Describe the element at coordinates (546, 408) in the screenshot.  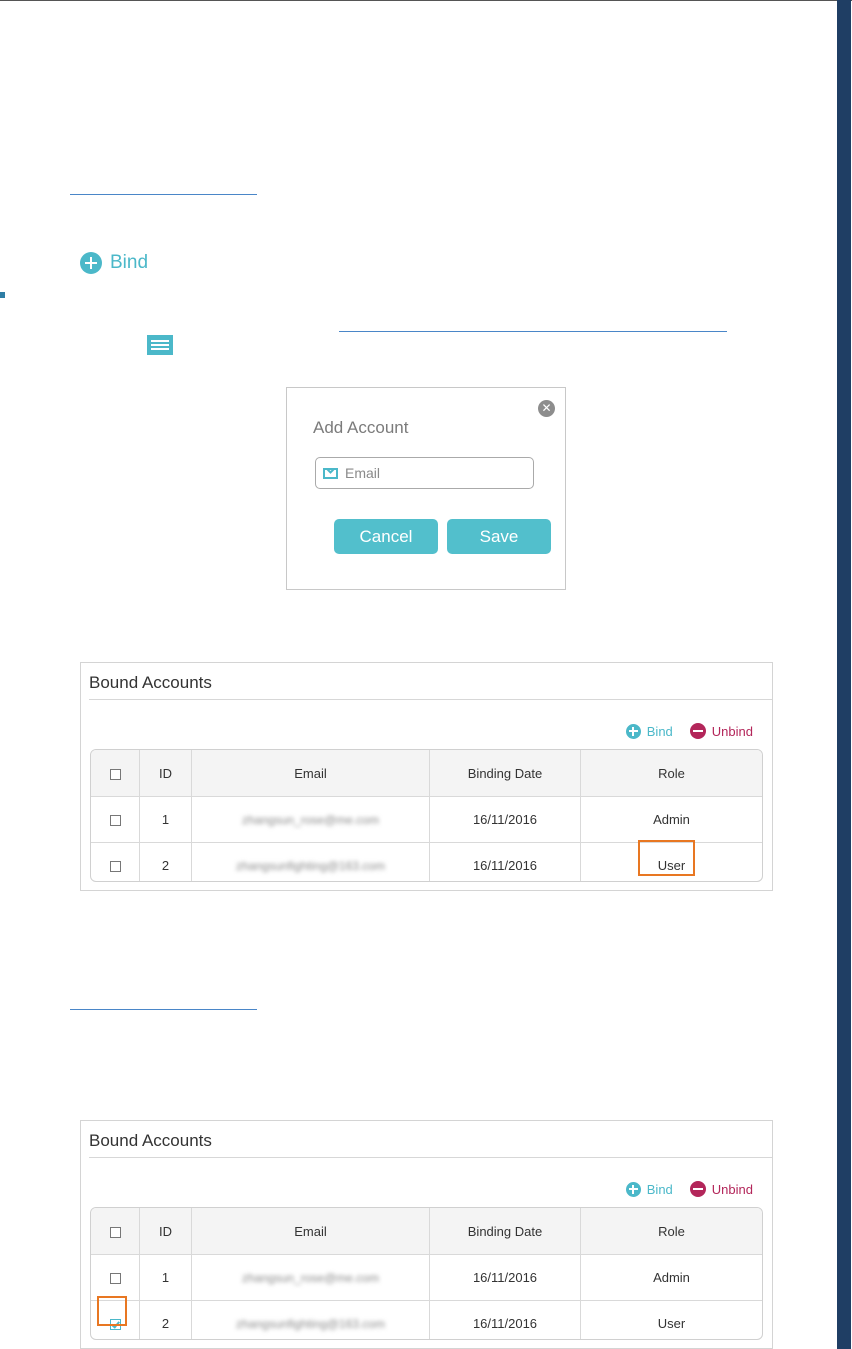
I see `close-icon: ✕` at that location.